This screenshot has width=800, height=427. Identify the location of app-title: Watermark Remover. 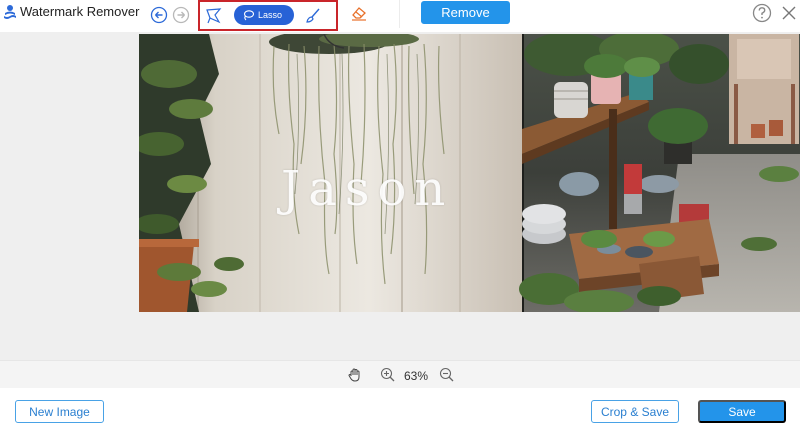
(80, 11).